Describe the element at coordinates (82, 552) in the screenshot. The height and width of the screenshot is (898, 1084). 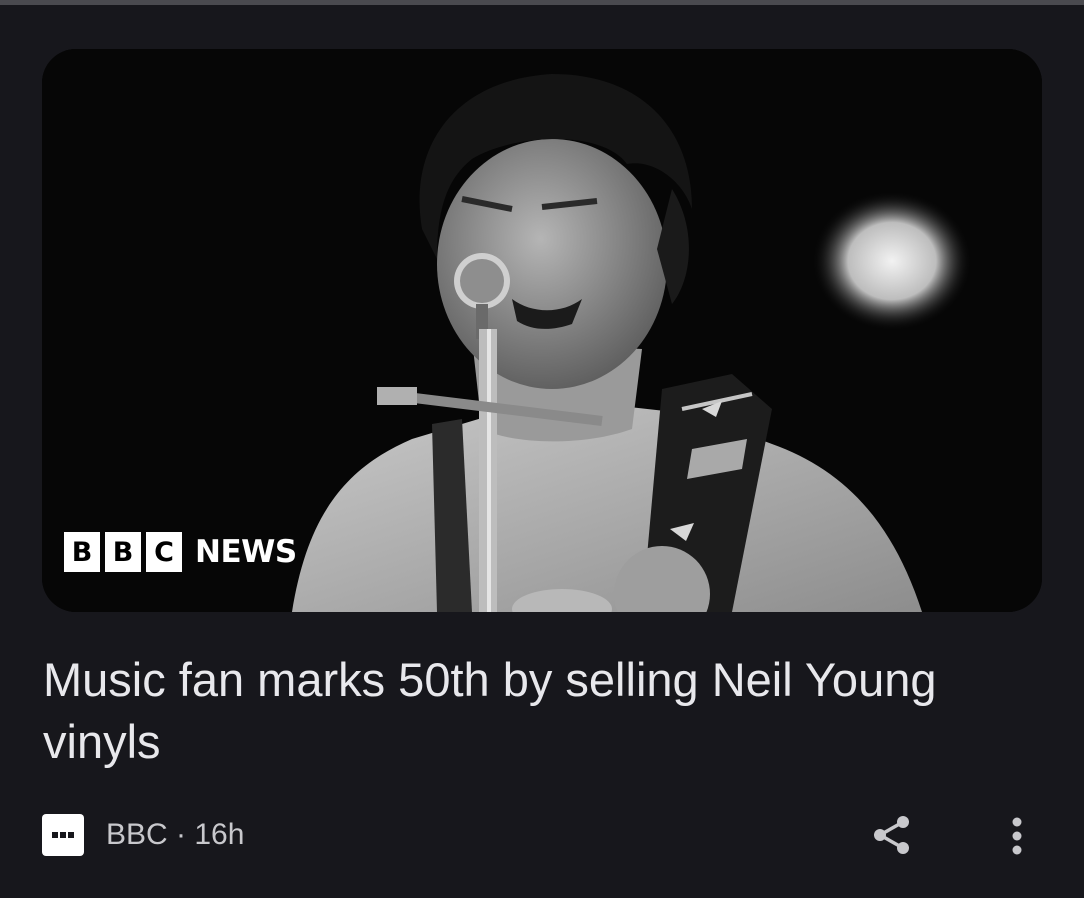
I see `bbc-block-b1: B` at that location.